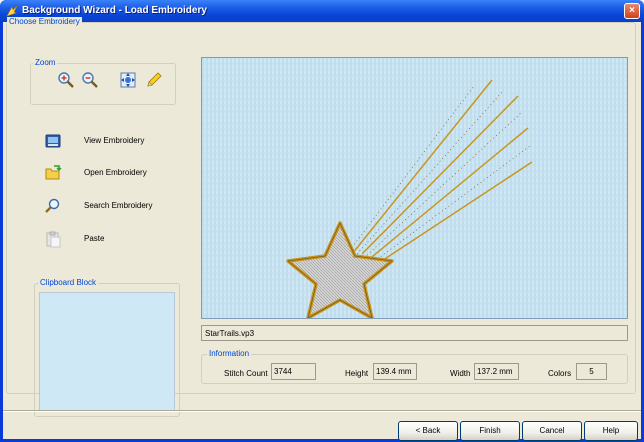  Describe the element at coordinates (591, 371) in the screenshot. I see `colors-value: 5` at that location.